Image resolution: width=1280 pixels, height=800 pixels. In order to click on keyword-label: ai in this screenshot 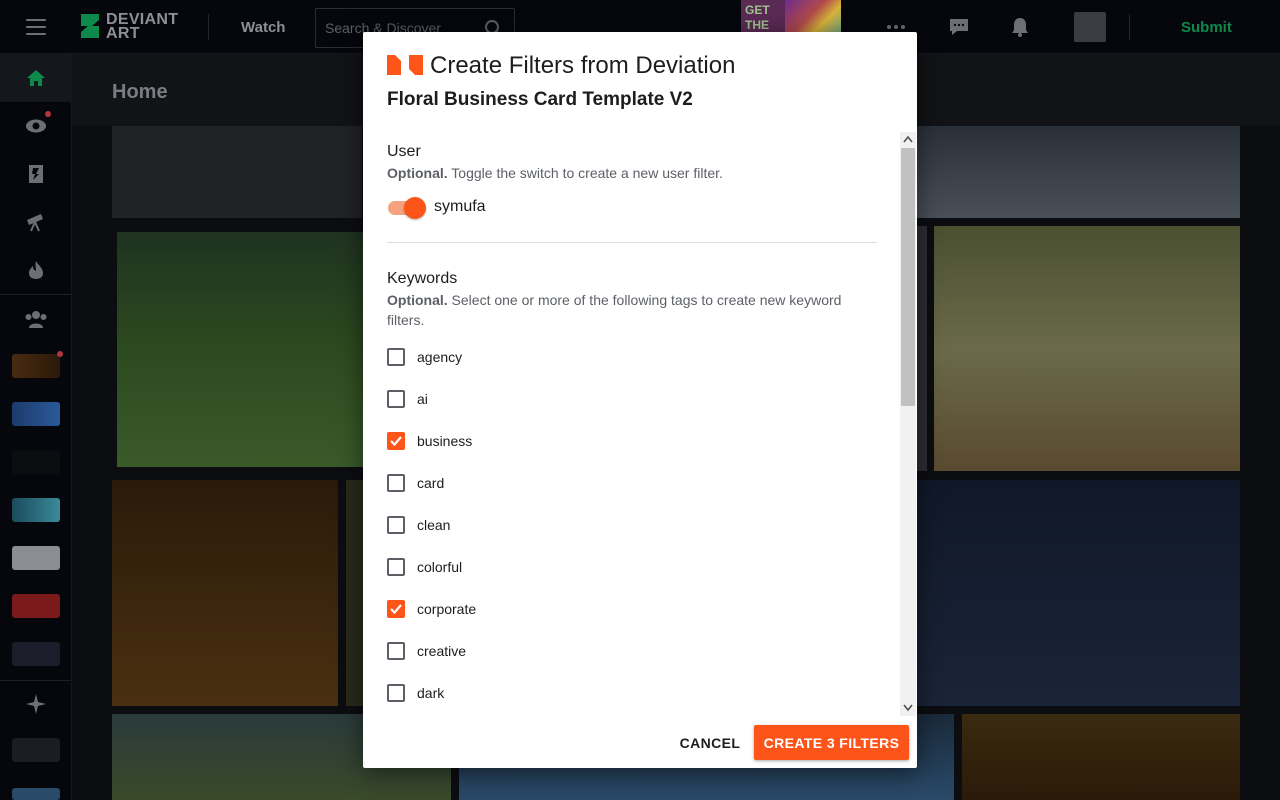, I will do `click(422, 399)`.